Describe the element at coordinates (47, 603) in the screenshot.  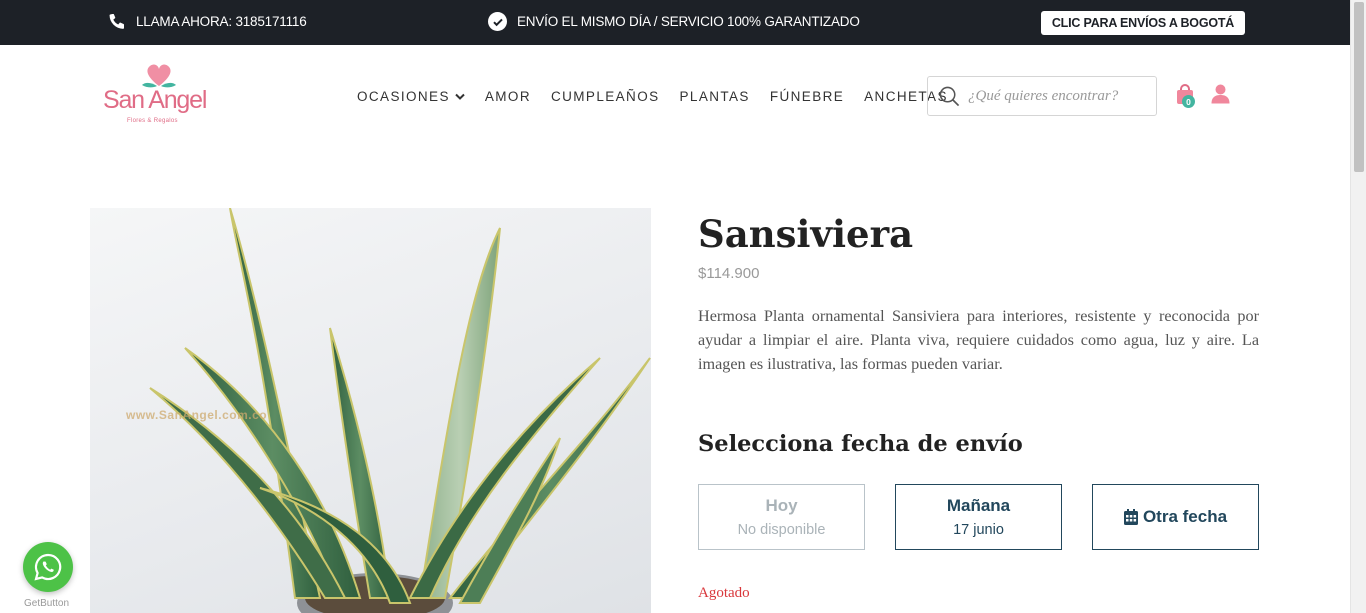
I see `getbutton-label: GetButton` at that location.